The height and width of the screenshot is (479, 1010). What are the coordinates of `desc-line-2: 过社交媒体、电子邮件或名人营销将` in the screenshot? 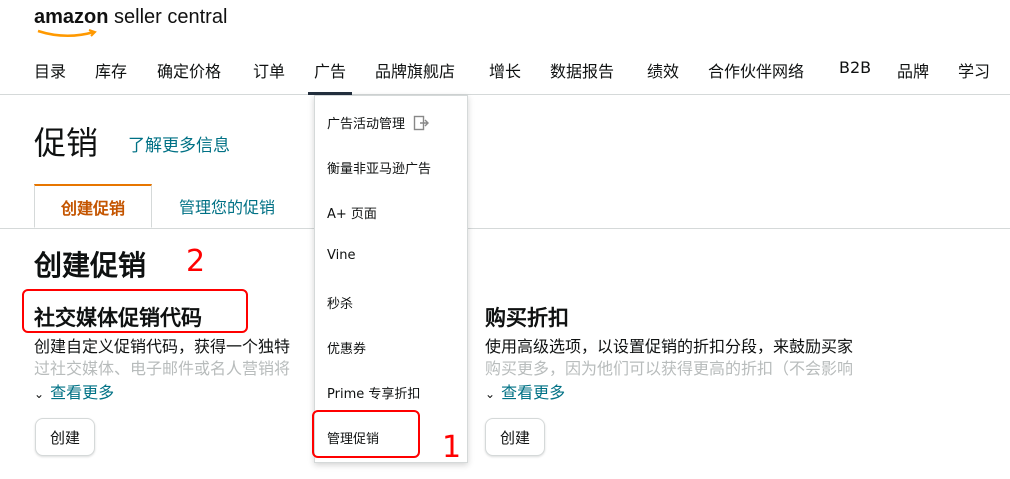 It's located at (162, 368).